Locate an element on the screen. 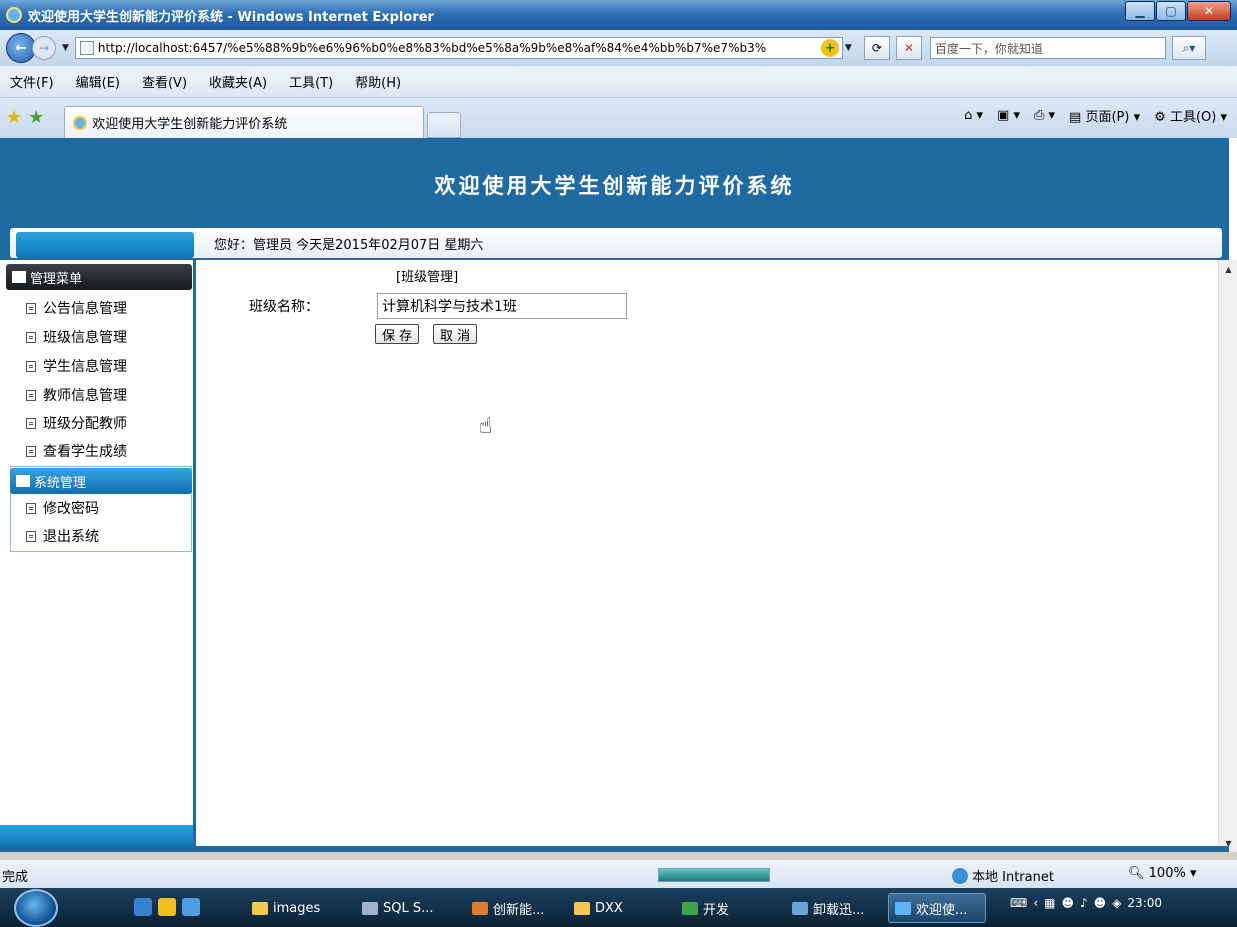 The width and height of the screenshot is (1237, 927). taskbar-item-images: images is located at coordinates (296, 908).